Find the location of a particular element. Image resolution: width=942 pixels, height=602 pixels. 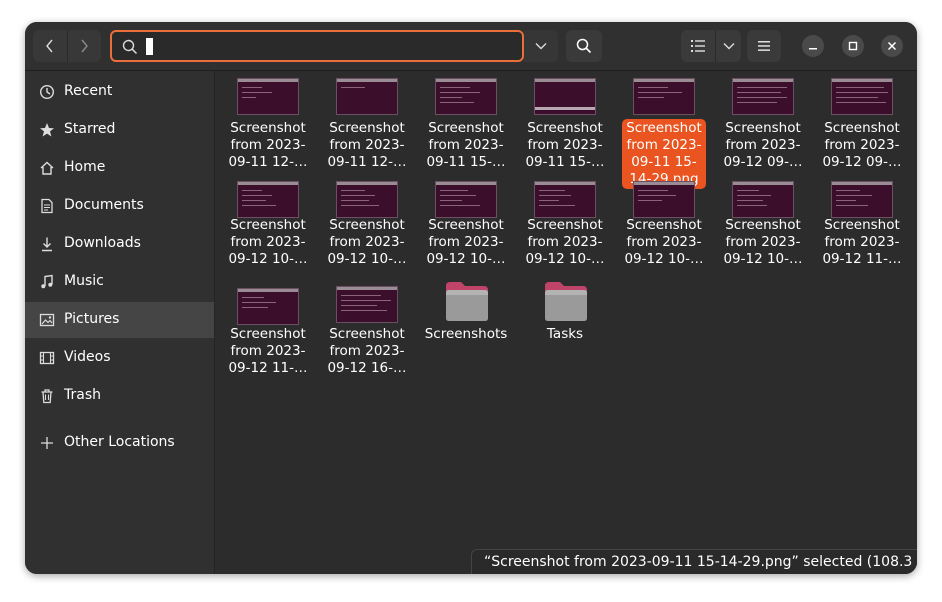

sidebar-item-label: Music is located at coordinates (84, 281).